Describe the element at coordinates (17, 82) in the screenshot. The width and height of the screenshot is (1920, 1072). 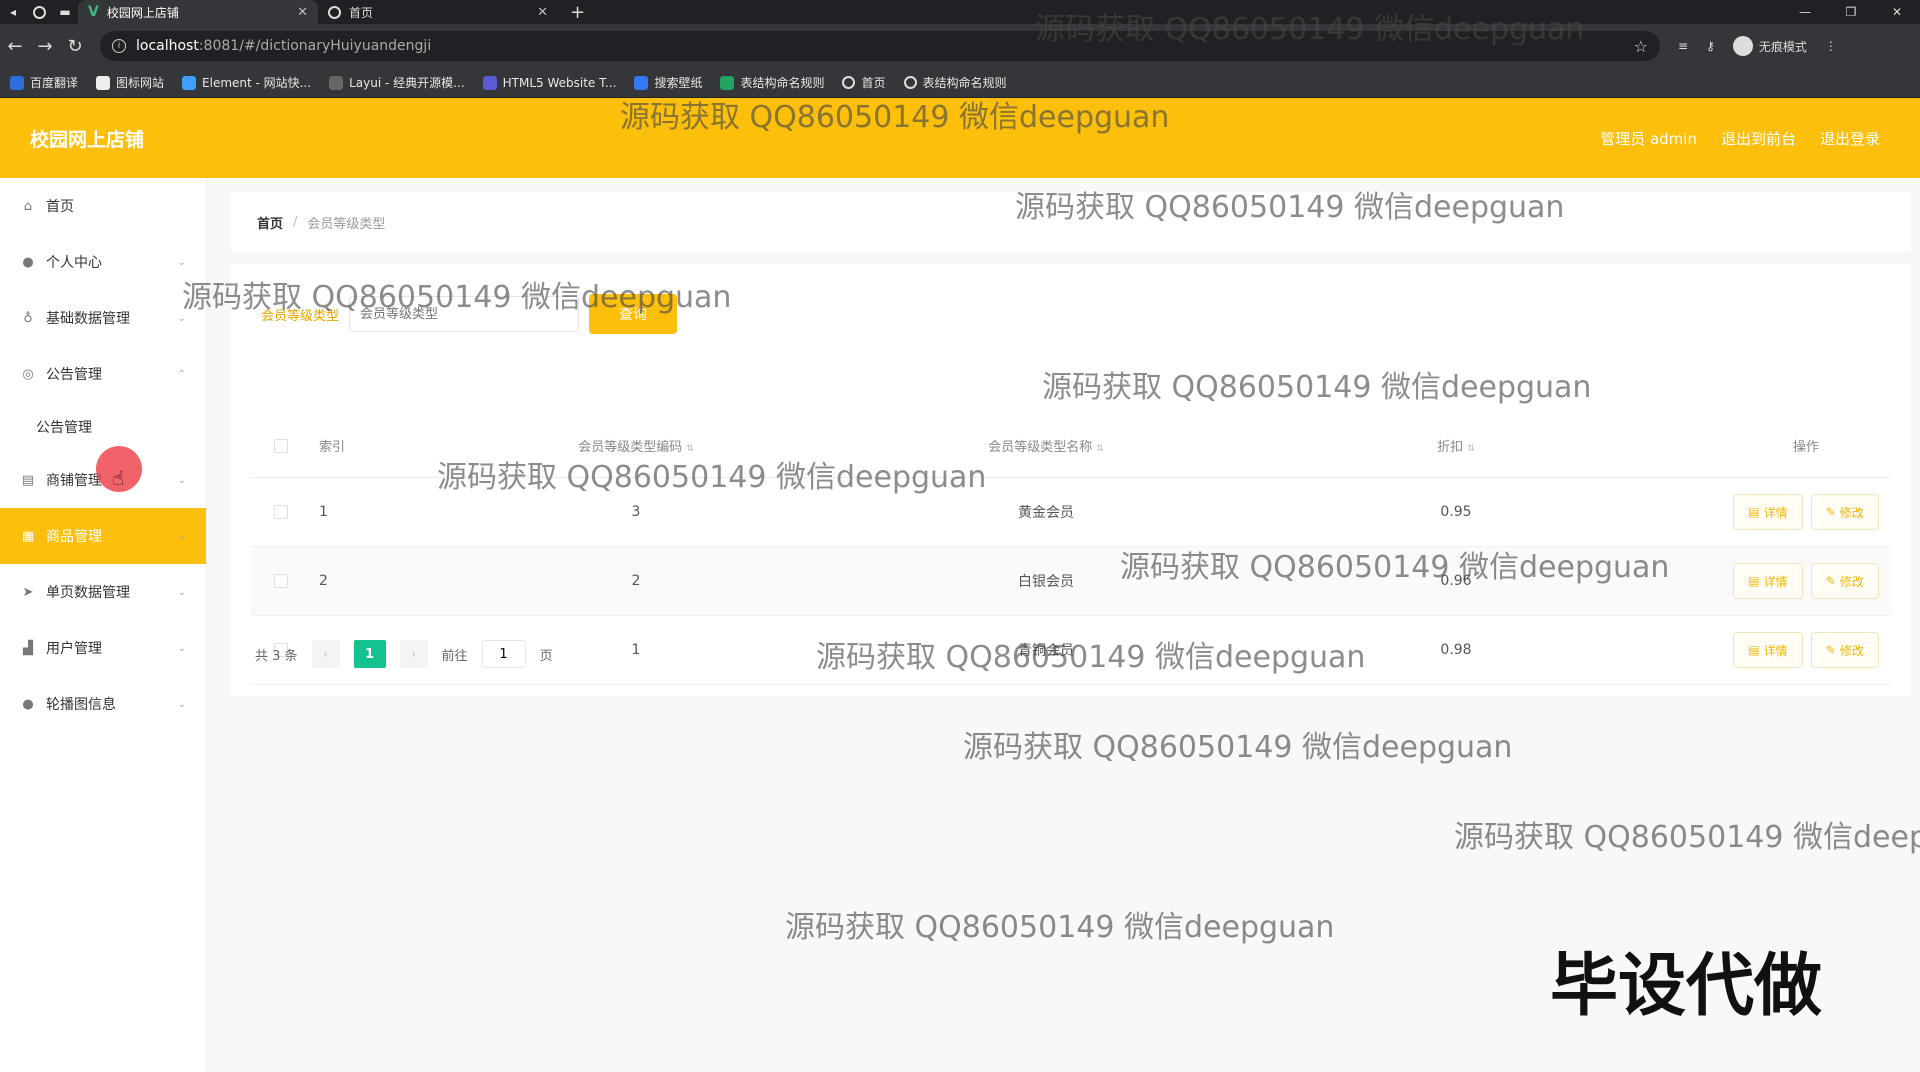
I see `translate-icon` at that location.